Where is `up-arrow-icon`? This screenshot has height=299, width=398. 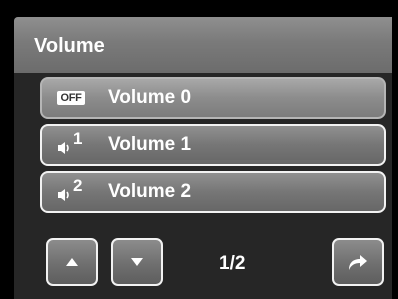
up-arrow-icon is located at coordinates (72, 262).